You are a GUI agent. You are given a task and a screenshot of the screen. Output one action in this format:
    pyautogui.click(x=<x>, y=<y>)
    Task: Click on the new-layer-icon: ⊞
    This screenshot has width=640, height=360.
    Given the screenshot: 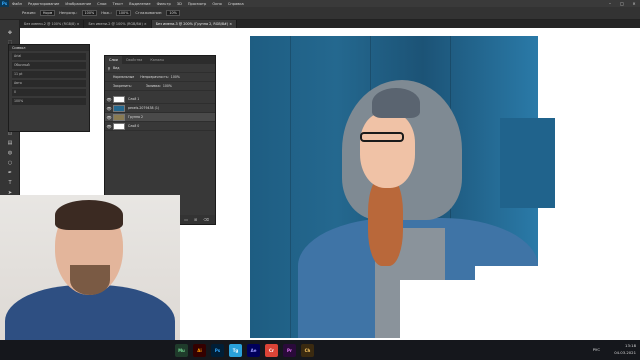 What is the action you would take?
    pyautogui.click(x=195, y=219)
    